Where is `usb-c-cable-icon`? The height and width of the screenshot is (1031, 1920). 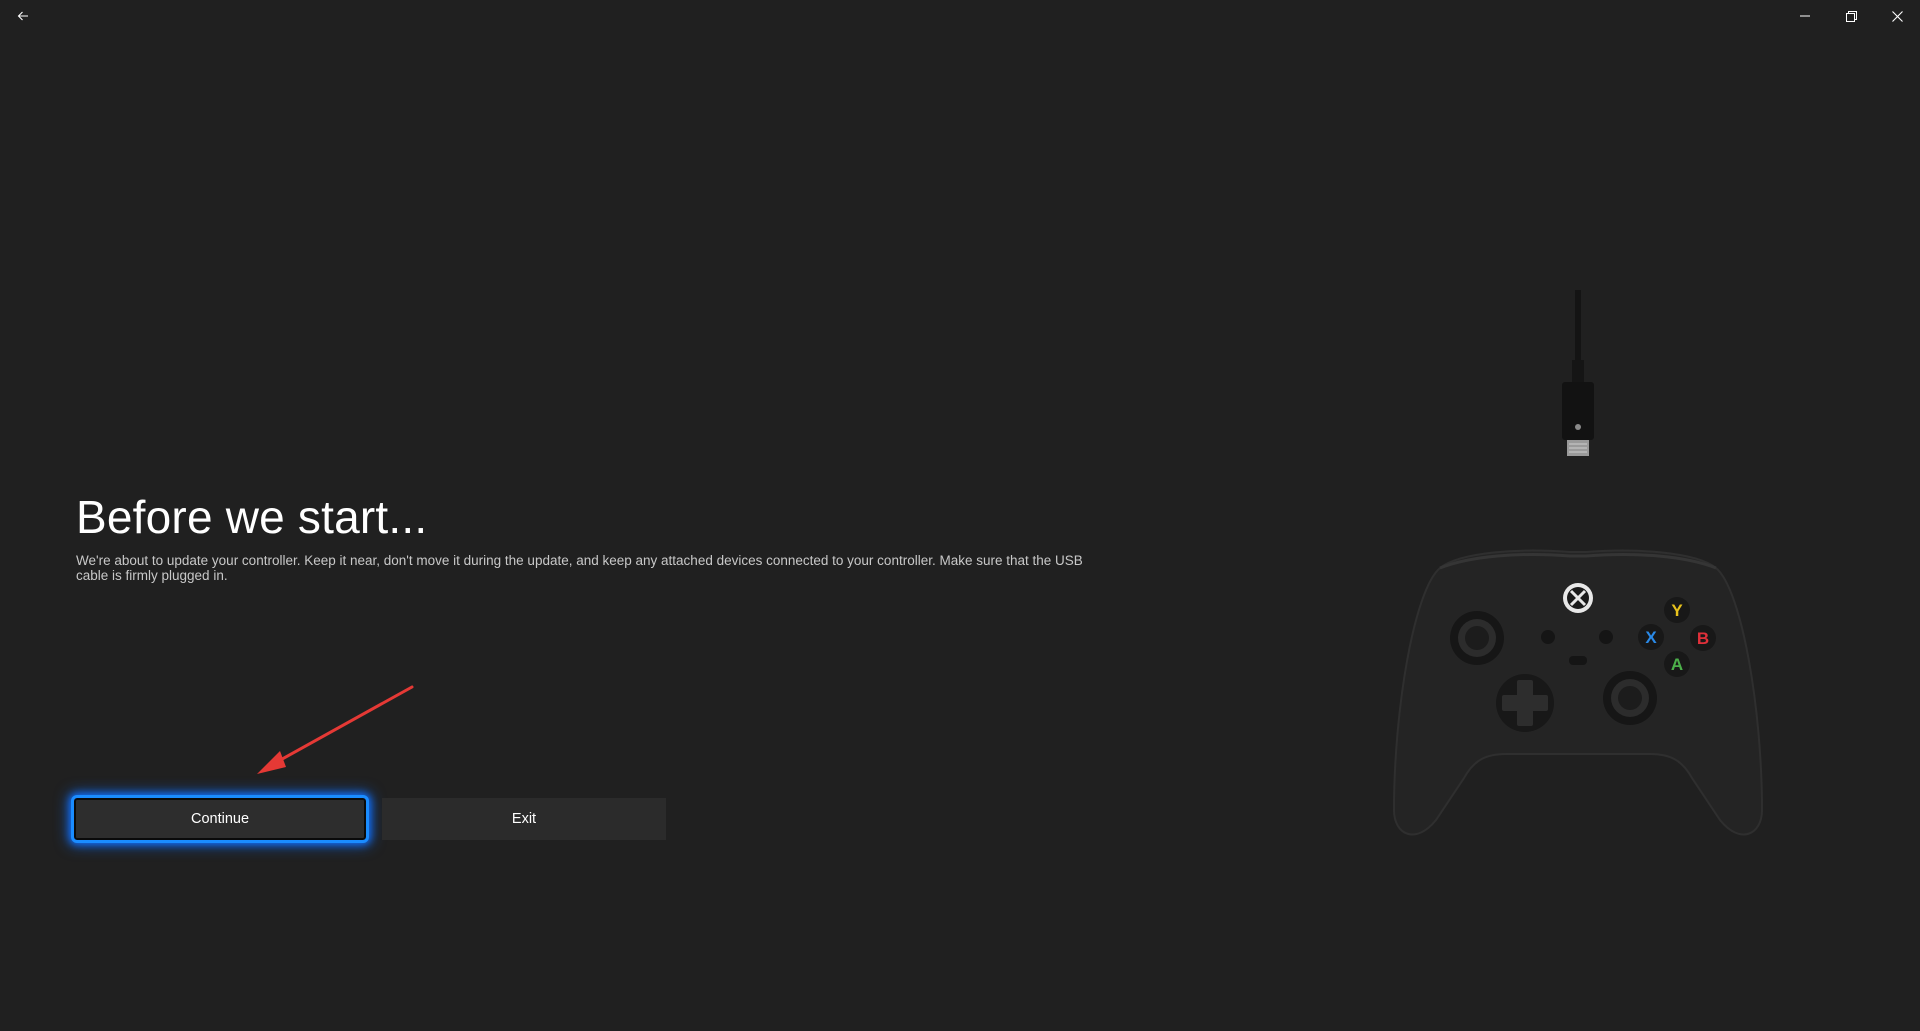
usb-c-cable-icon is located at coordinates (1578, 373).